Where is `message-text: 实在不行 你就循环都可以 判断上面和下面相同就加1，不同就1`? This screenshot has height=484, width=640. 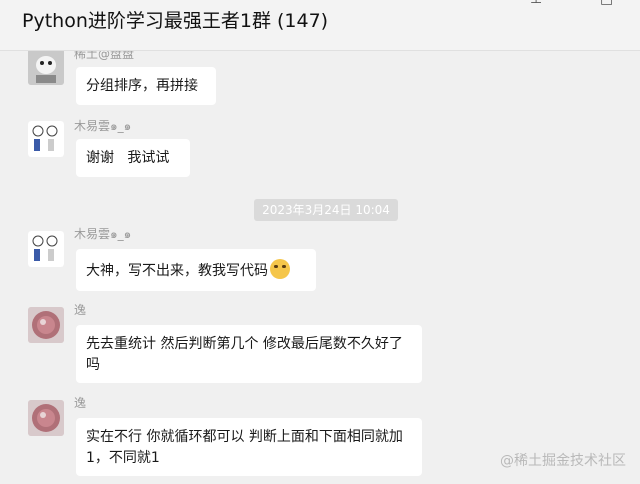 message-text: 实在不行 你就循环都可以 判断上面和下面相同就加1，不同就1 is located at coordinates (244, 447).